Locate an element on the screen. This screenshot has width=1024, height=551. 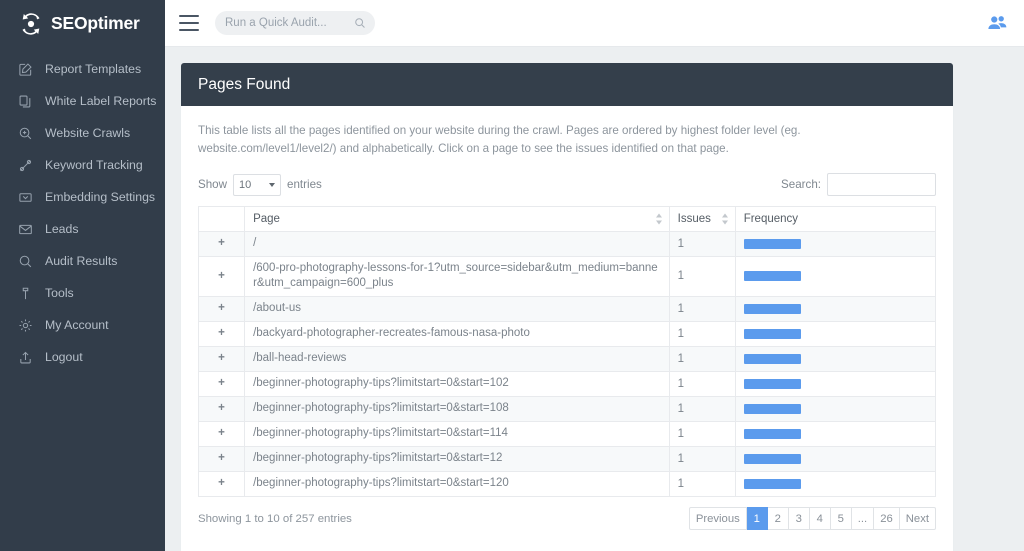
pagination-button: Next is located at coordinates (917, 519).